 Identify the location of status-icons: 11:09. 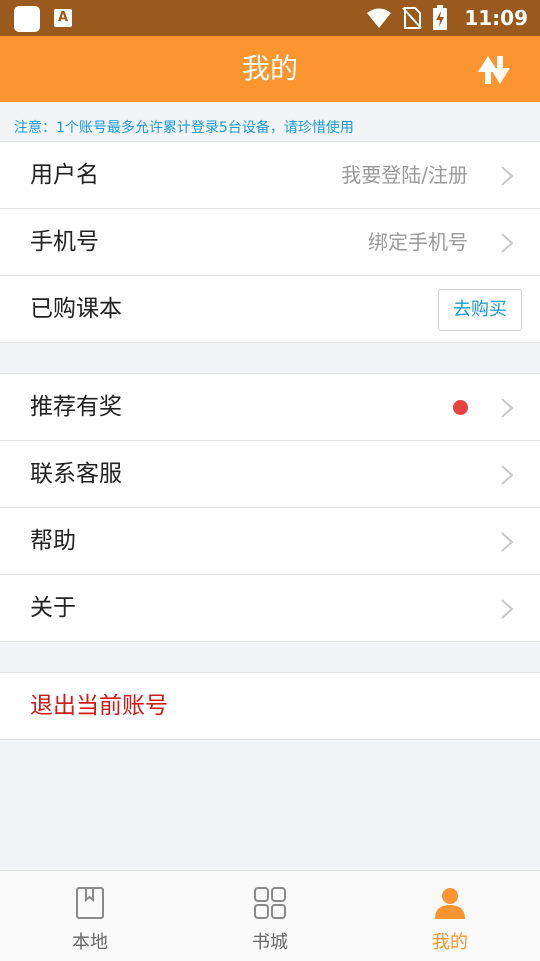
(447, 18).